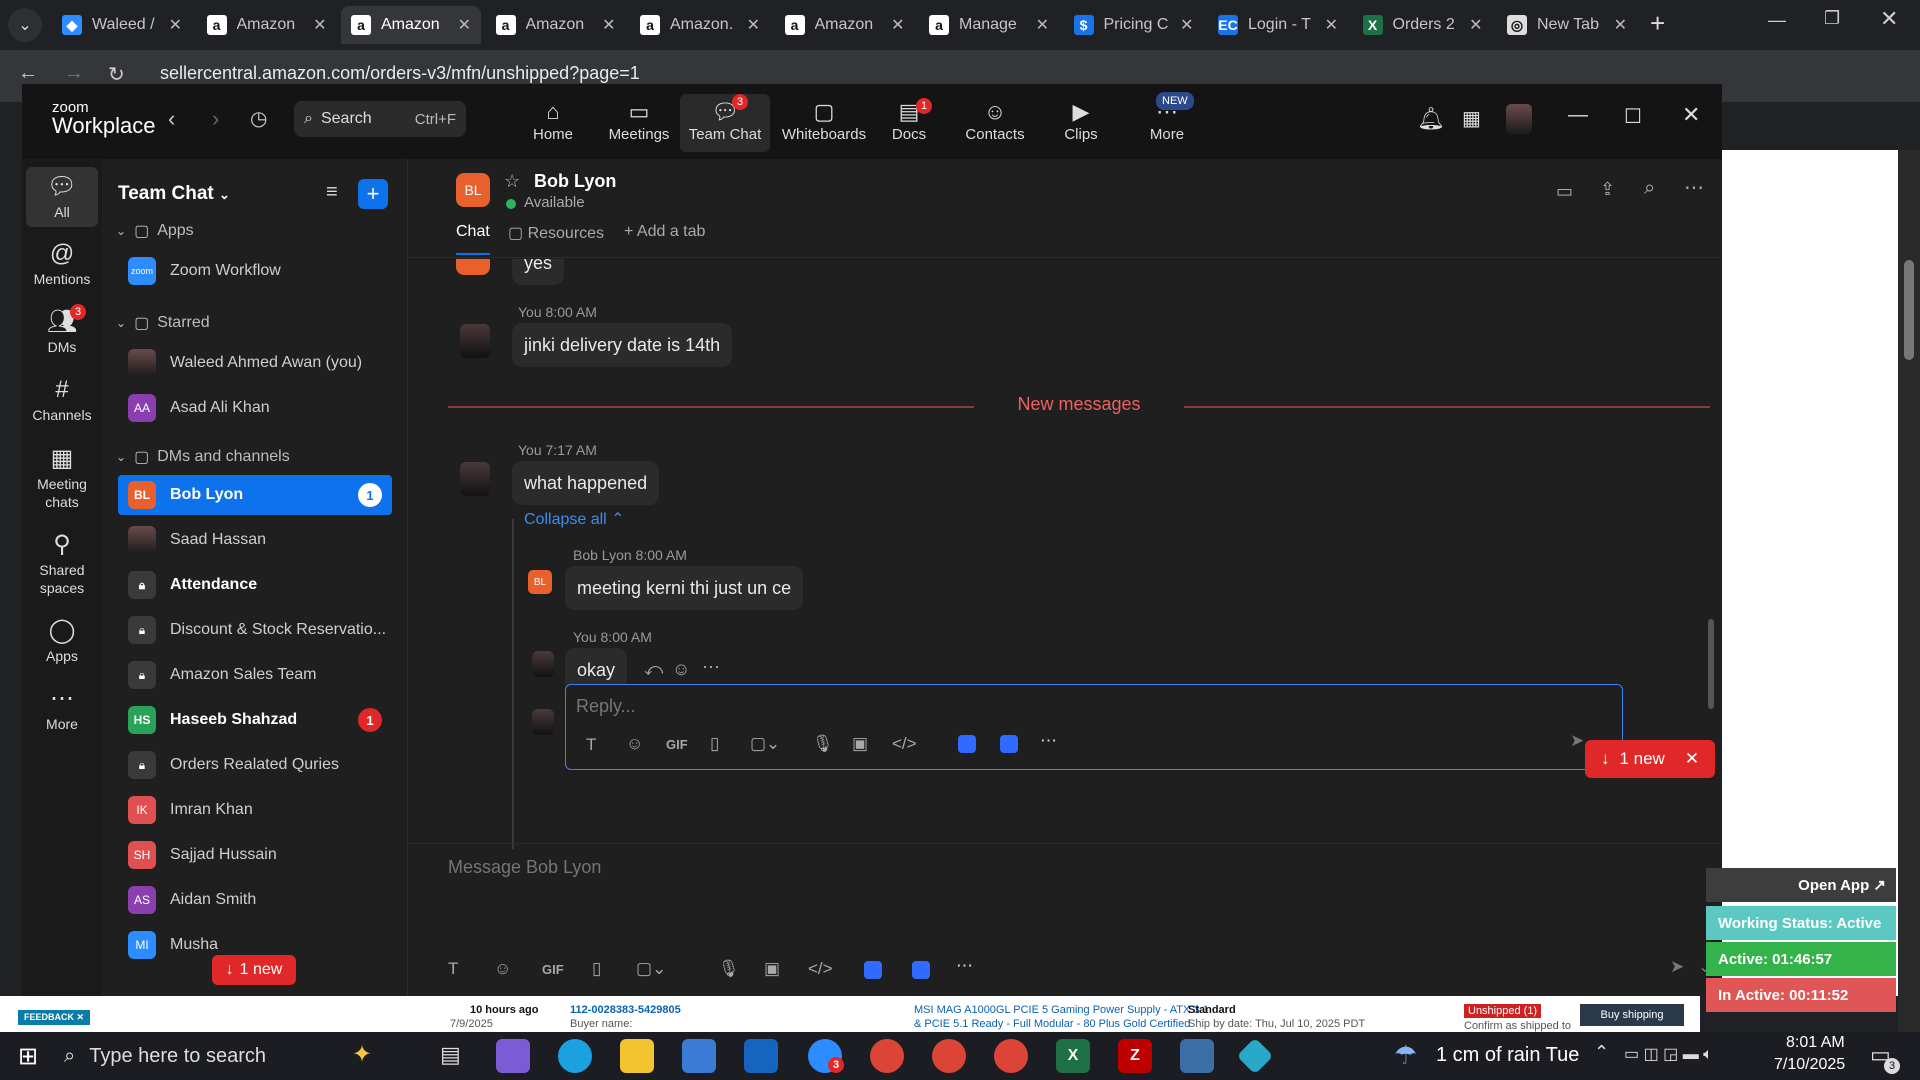 The width and height of the screenshot is (1920, 1080). Describe the element at coordinates (1507, 1055) in the screenshot. I see `weather-text: 1 cm of rain Tue` at that location.